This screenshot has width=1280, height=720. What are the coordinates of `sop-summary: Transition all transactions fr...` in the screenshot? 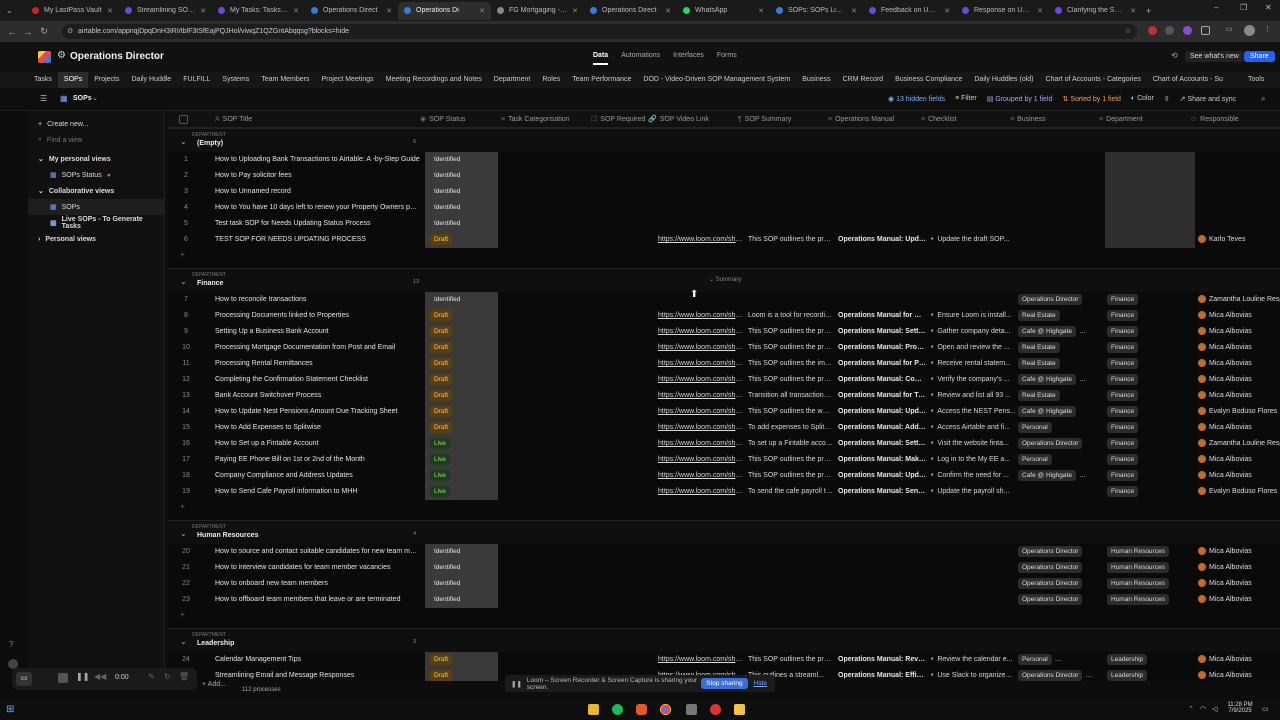 It's located at (790, 396).